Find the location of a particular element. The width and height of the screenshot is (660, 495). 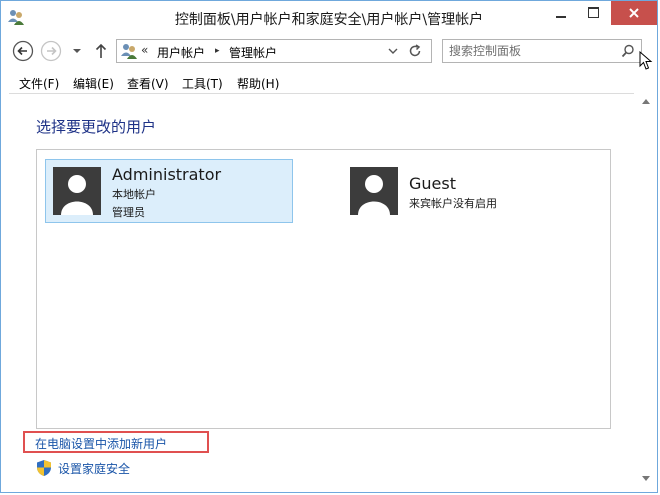

chevron-down-icon is located at coordinates (393, 51).